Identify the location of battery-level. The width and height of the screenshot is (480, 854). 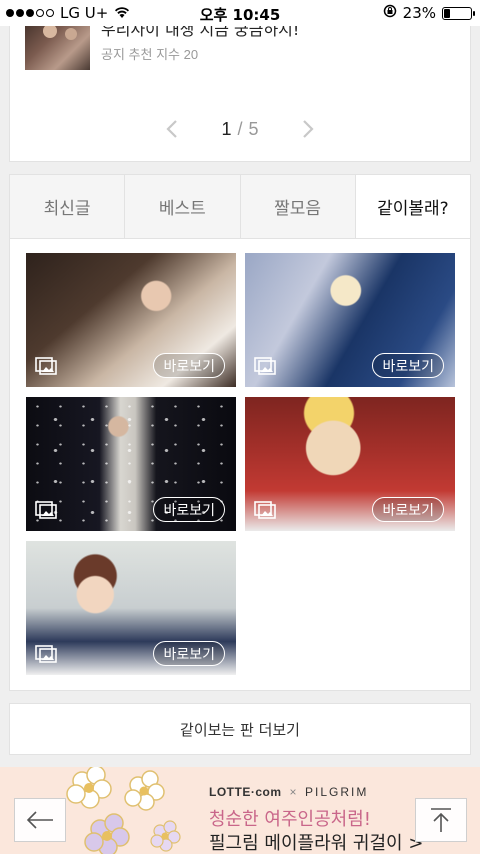
(447, 13).